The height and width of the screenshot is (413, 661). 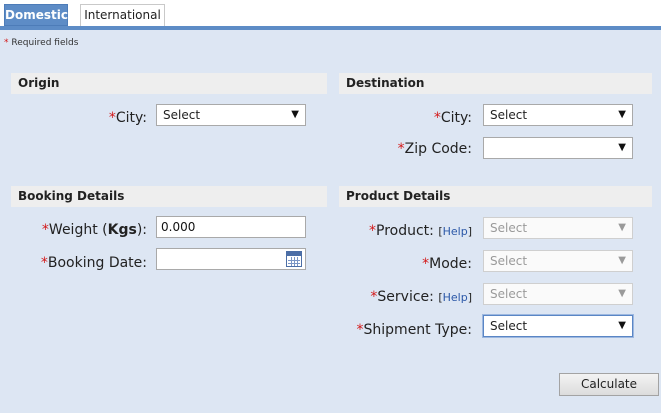 I want to click on required-fields-text: Required fields, so click(x=45, y=43).